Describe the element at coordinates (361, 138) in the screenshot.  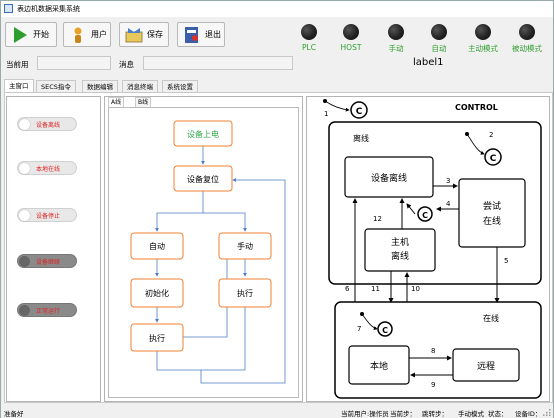
I see `offline-label: 离线` at that location.